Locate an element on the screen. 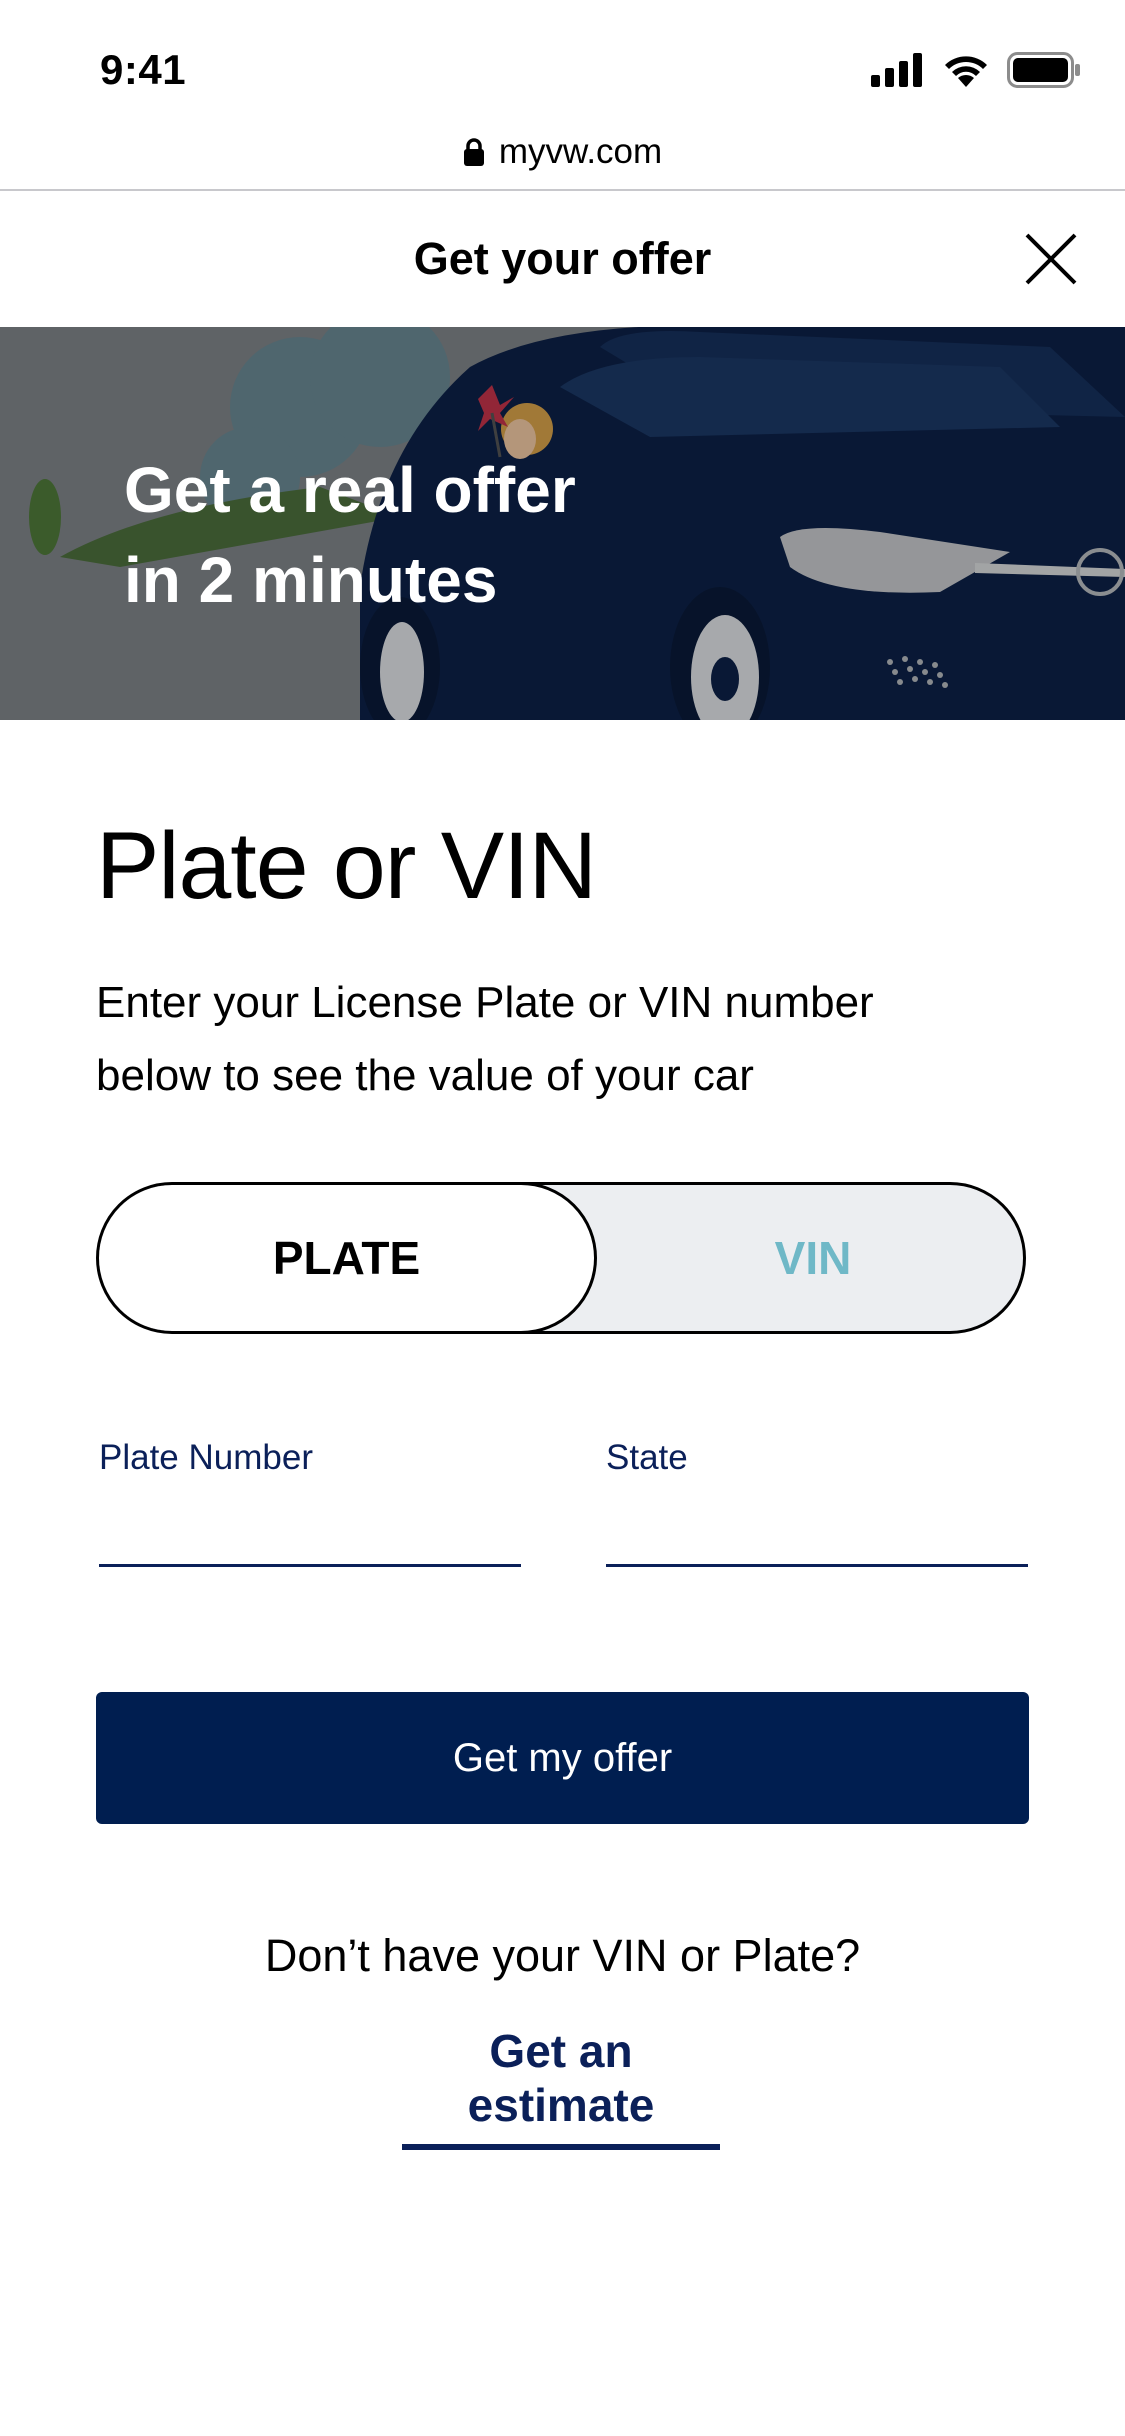  plate-number-field: Plate Number is located at coordinates (310, 1502).